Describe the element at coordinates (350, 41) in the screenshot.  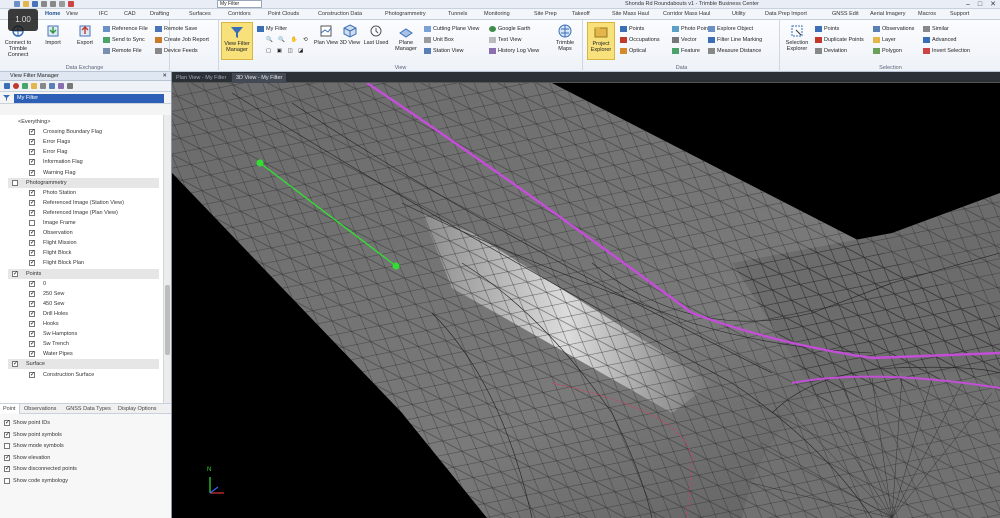
I see `3d-view-button: 3D View` at that location.